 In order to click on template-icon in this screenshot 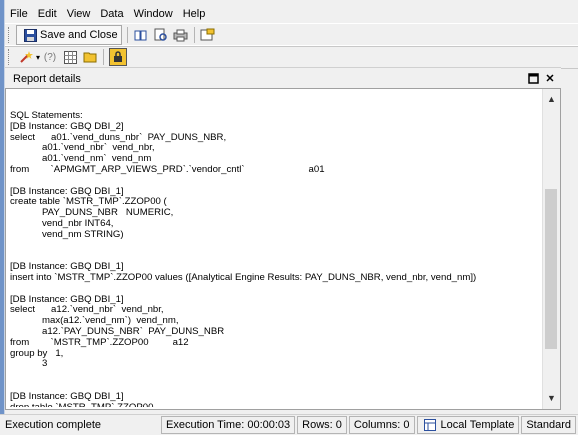, I will do `click(430, 425)`.